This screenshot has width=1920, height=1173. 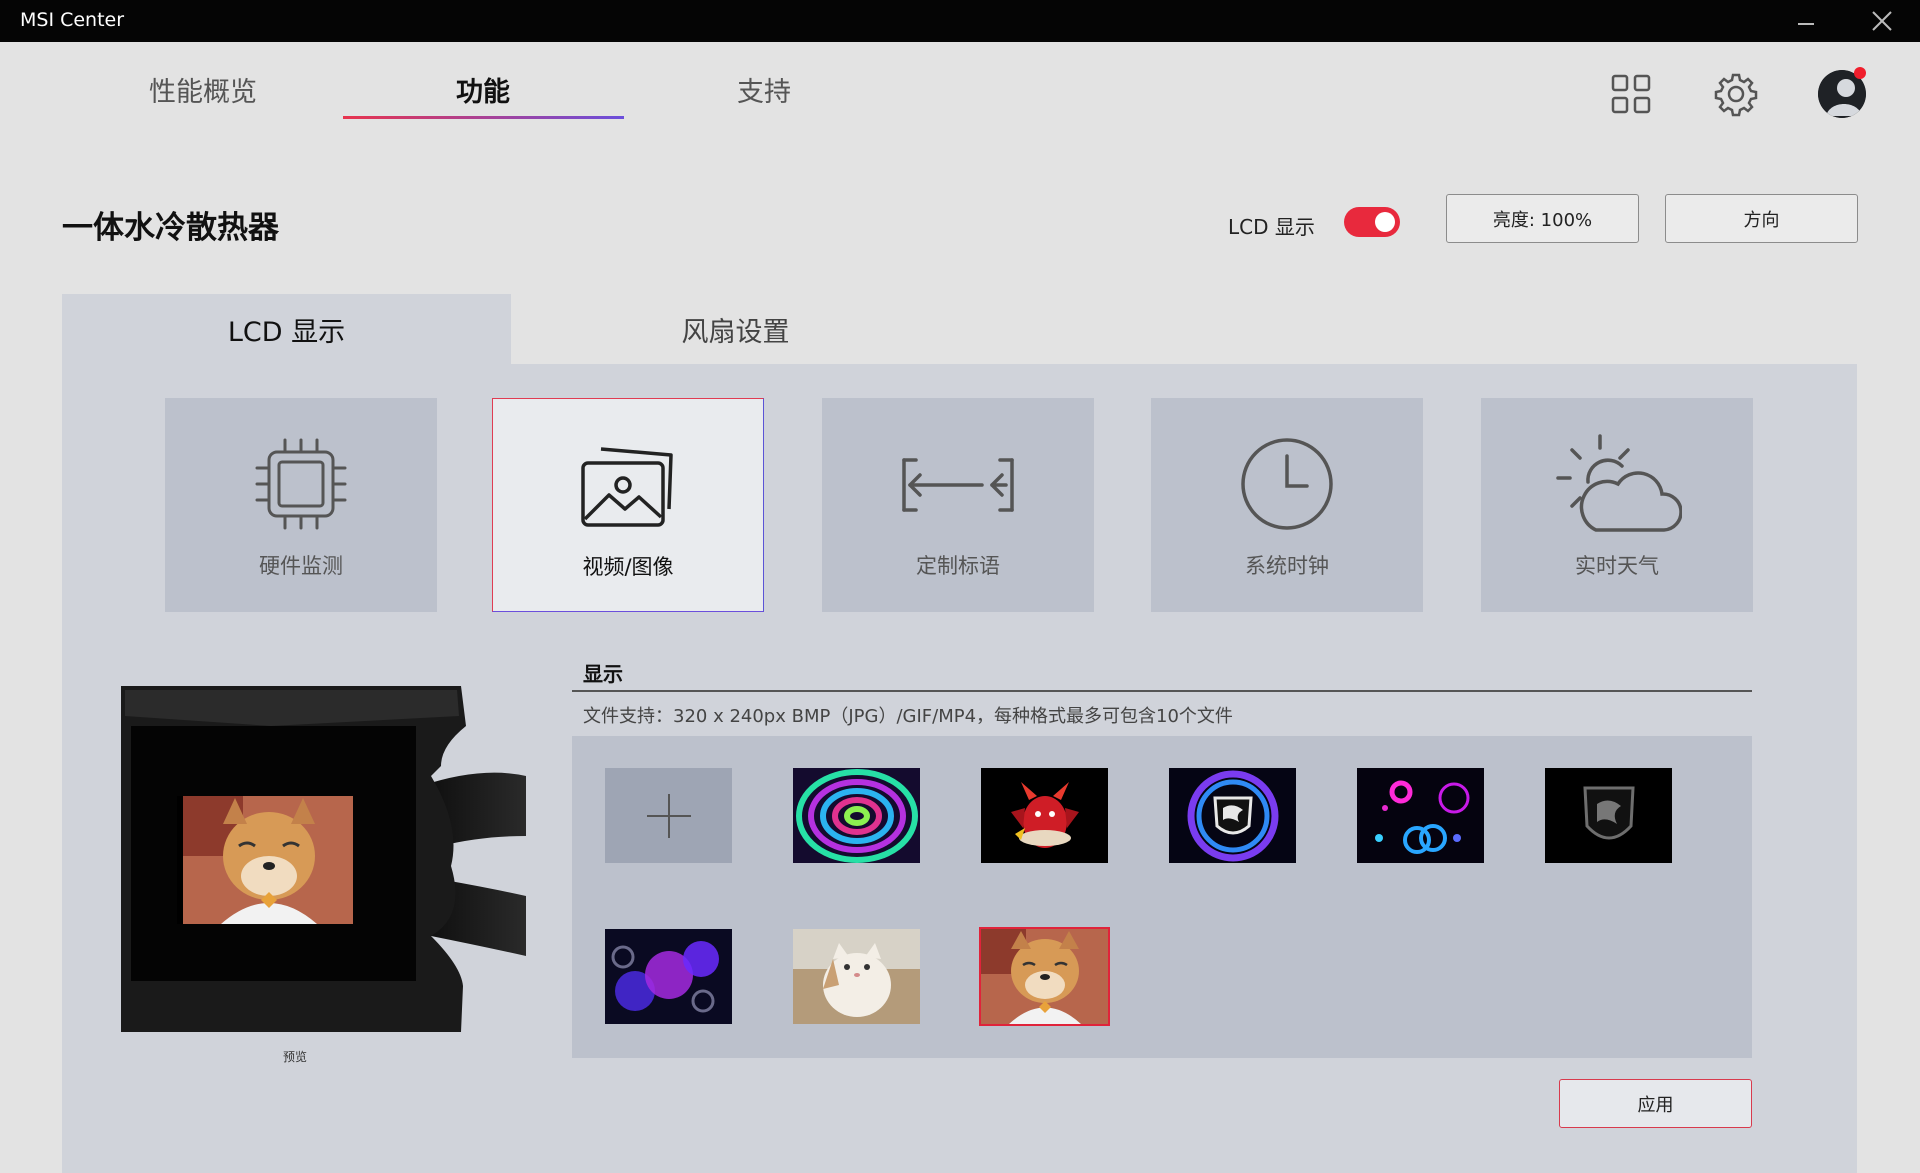 I want to click on grid-icon, so click(x=1631, y=94).